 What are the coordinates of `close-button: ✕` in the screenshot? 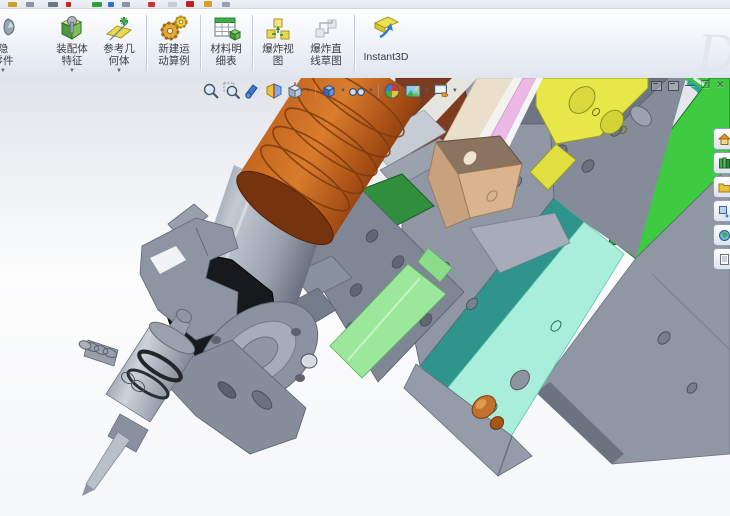 It's located at (720, 86).